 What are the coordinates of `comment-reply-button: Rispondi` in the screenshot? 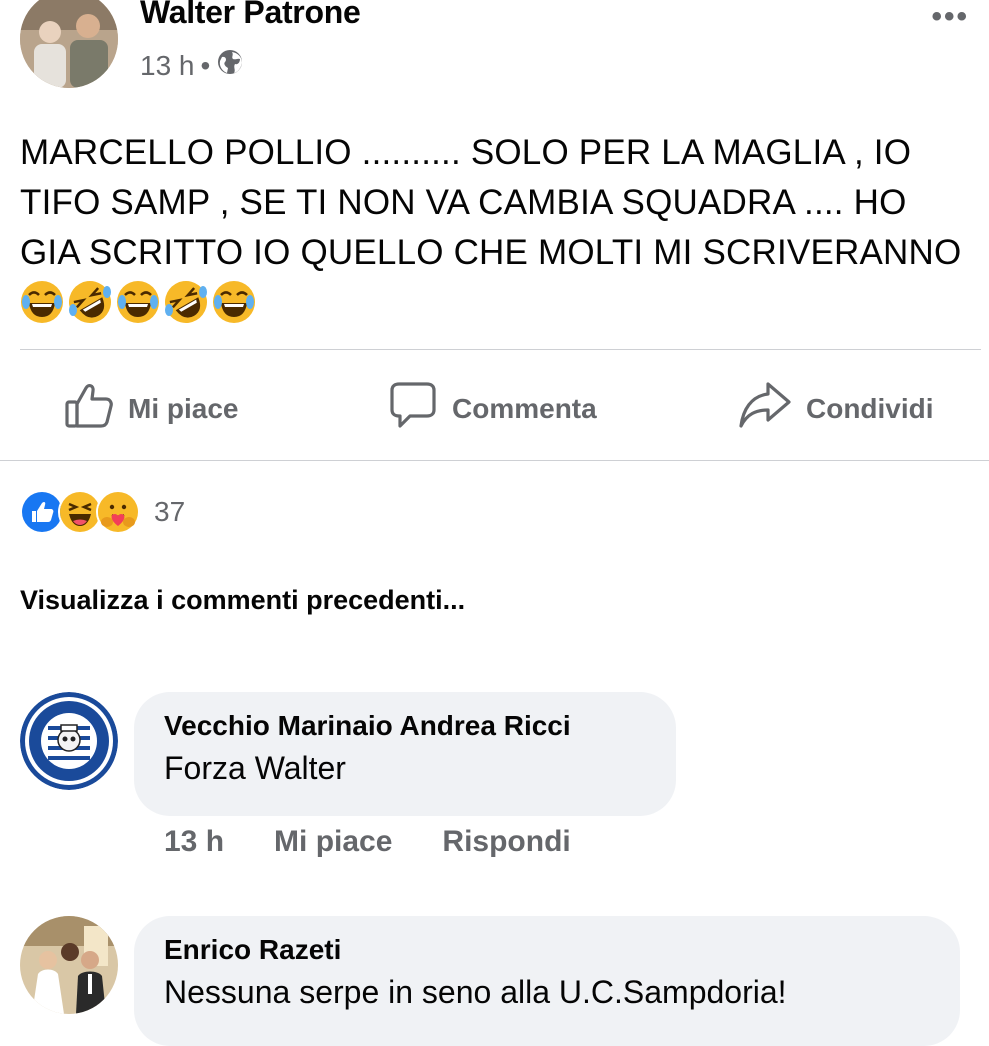 It's located at (506, 842).